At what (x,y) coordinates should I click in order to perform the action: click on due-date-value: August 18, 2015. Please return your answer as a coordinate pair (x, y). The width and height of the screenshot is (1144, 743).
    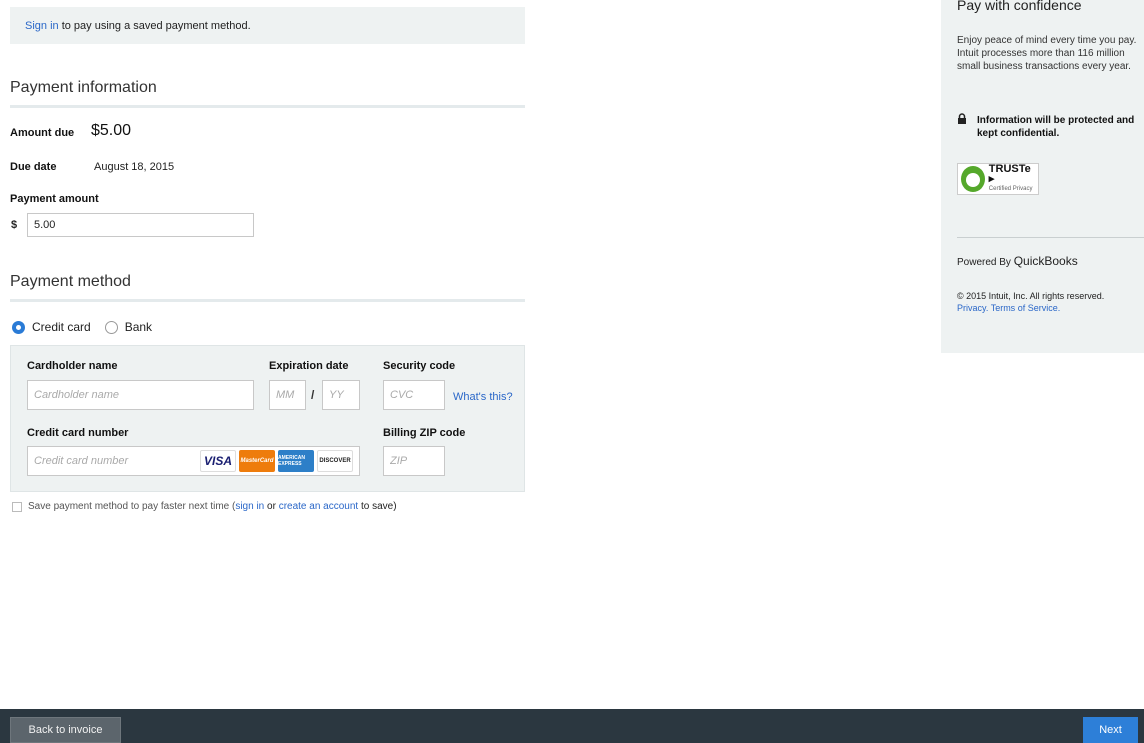
    Looking at the image, I should click on (134, 167).